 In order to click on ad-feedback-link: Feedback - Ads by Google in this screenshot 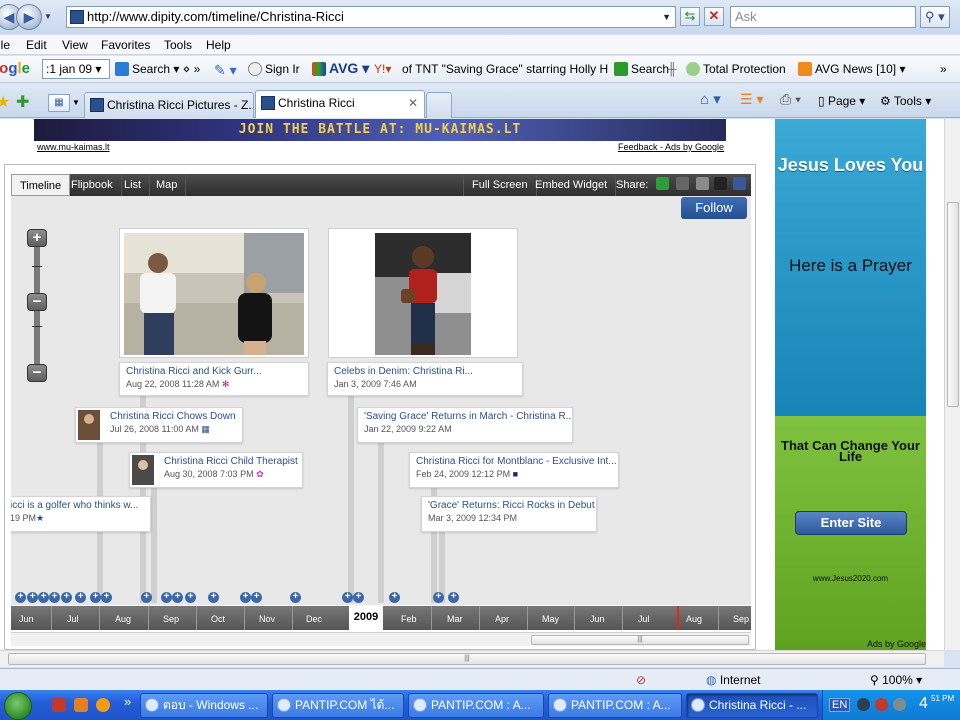, I will do `click(671, 147)`.